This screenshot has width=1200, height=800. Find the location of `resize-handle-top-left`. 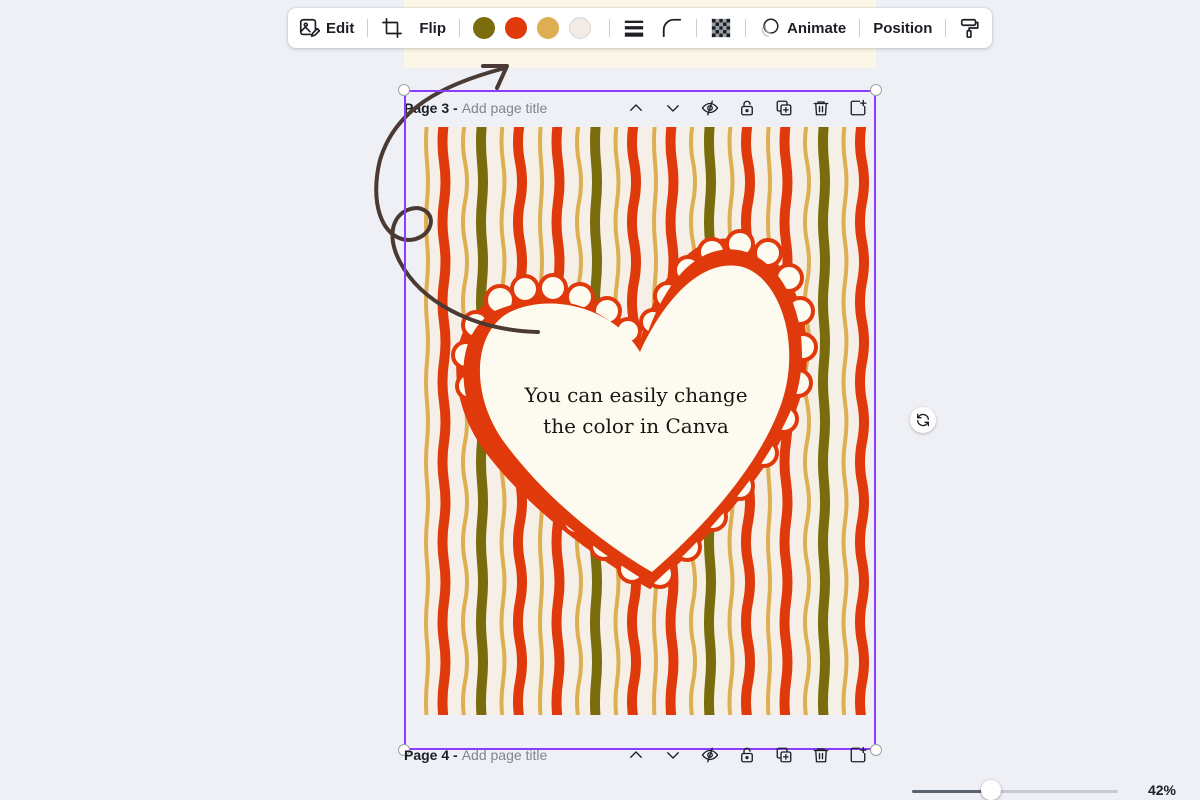

resize-handle-top-left is located at coordinates (404, 90).